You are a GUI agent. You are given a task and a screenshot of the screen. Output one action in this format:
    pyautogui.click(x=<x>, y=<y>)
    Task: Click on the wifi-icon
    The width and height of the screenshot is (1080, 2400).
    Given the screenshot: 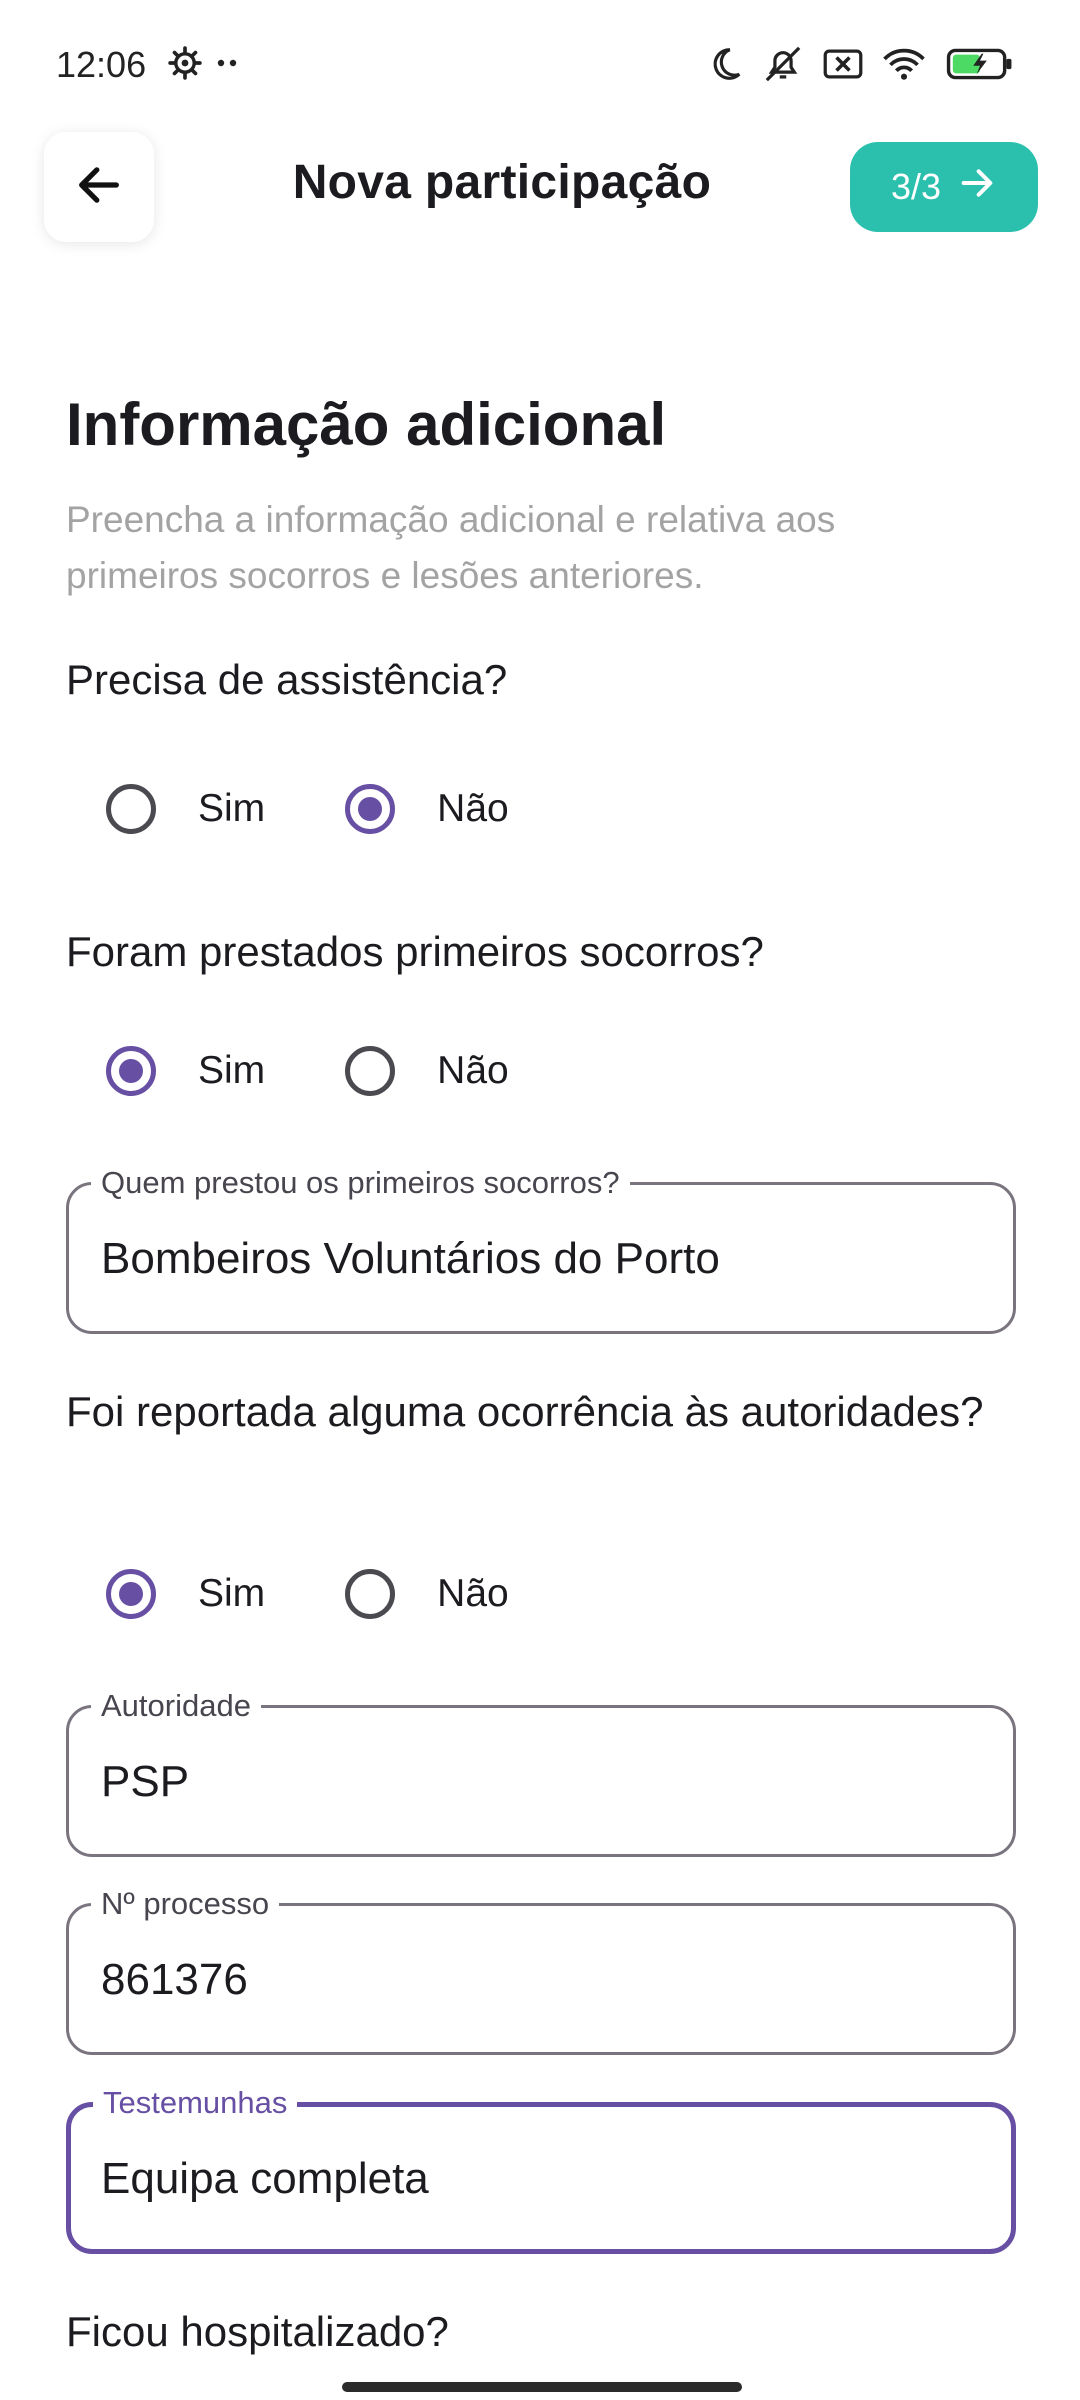 What is the action you would take?
    pyautogui.click(x=904, y=64)
    